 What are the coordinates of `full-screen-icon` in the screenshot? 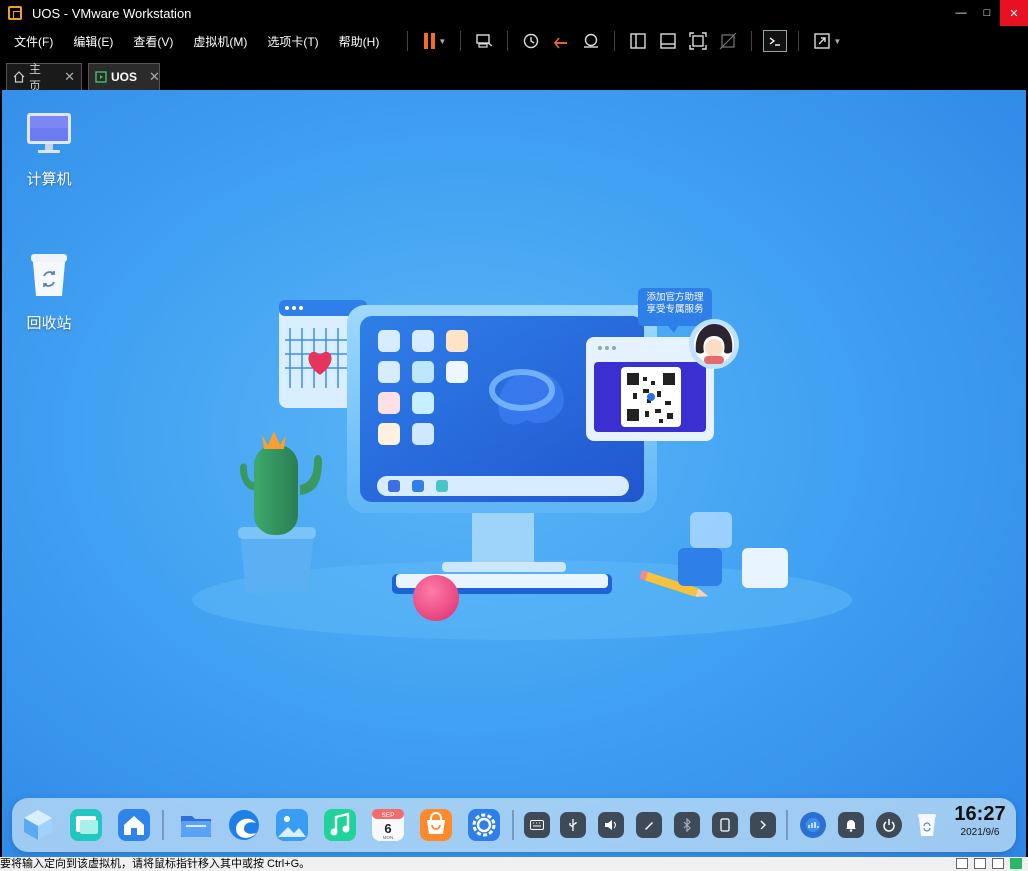 It's located at (698, 41).